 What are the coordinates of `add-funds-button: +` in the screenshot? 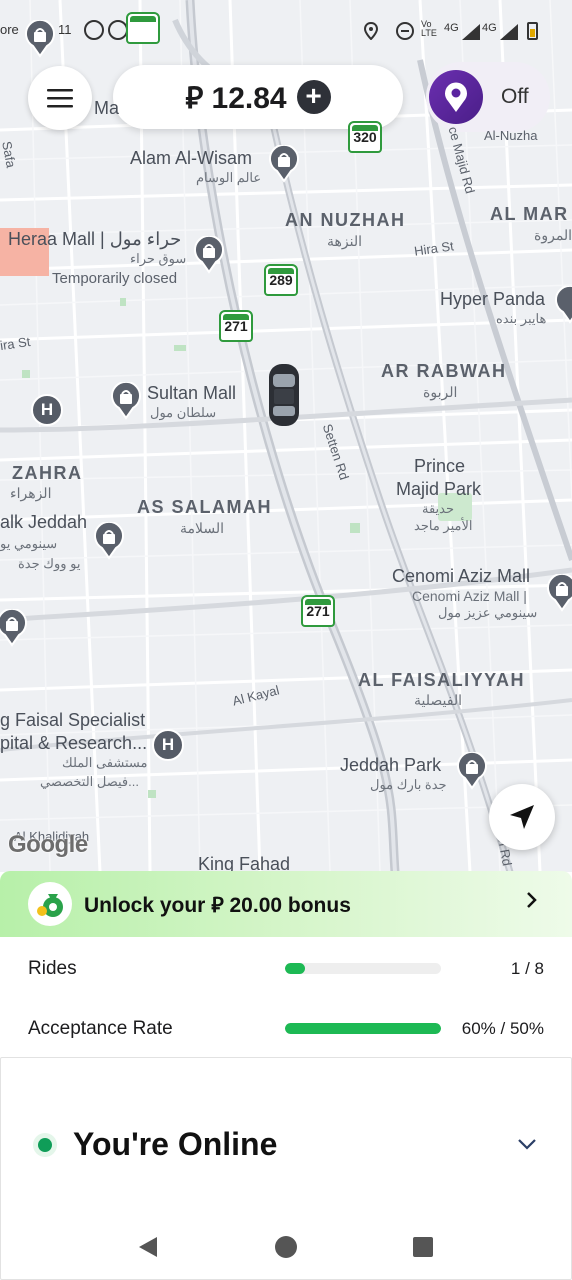 It's located at (313, 97).